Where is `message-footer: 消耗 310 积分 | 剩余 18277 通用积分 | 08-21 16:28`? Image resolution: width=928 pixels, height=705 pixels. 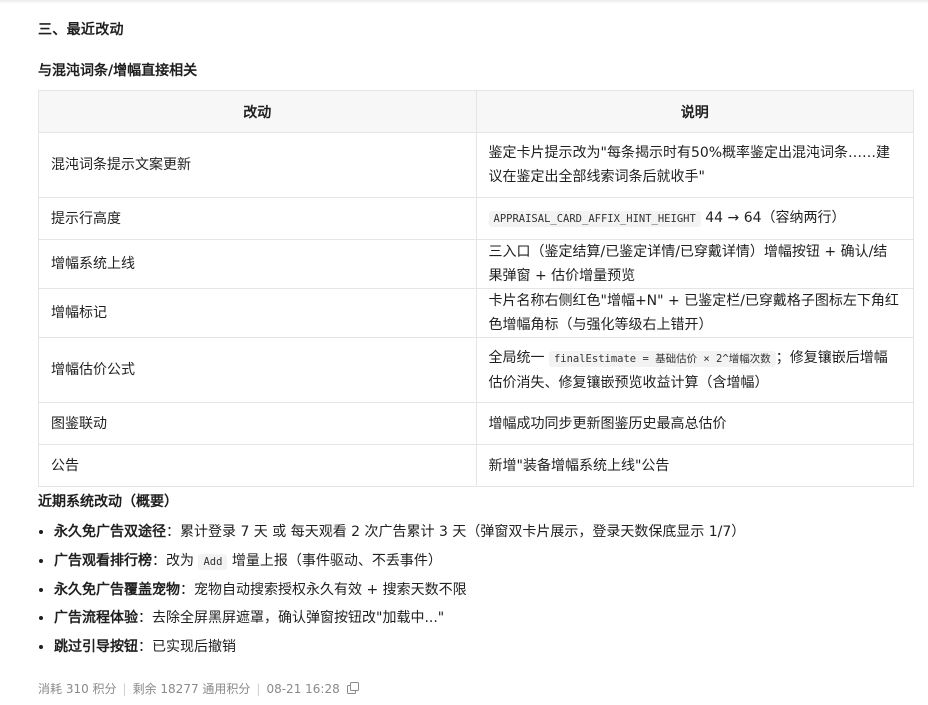 message-footer: 消耗 310 积分 | 剩余 18277 通用积分 | 08-21 16:28 is located at coordinates (198, 688).